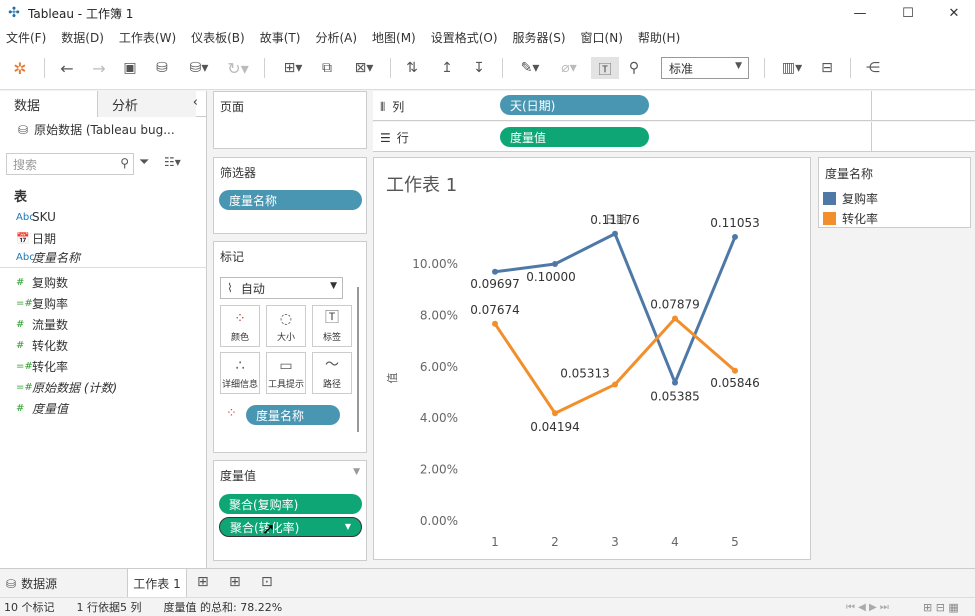 The image size is (975, 616). What do you see at coordinates (103, 324) in the screenshot?
I see `field-traffic-count: # 流量数` at bounding box center [103, 324].